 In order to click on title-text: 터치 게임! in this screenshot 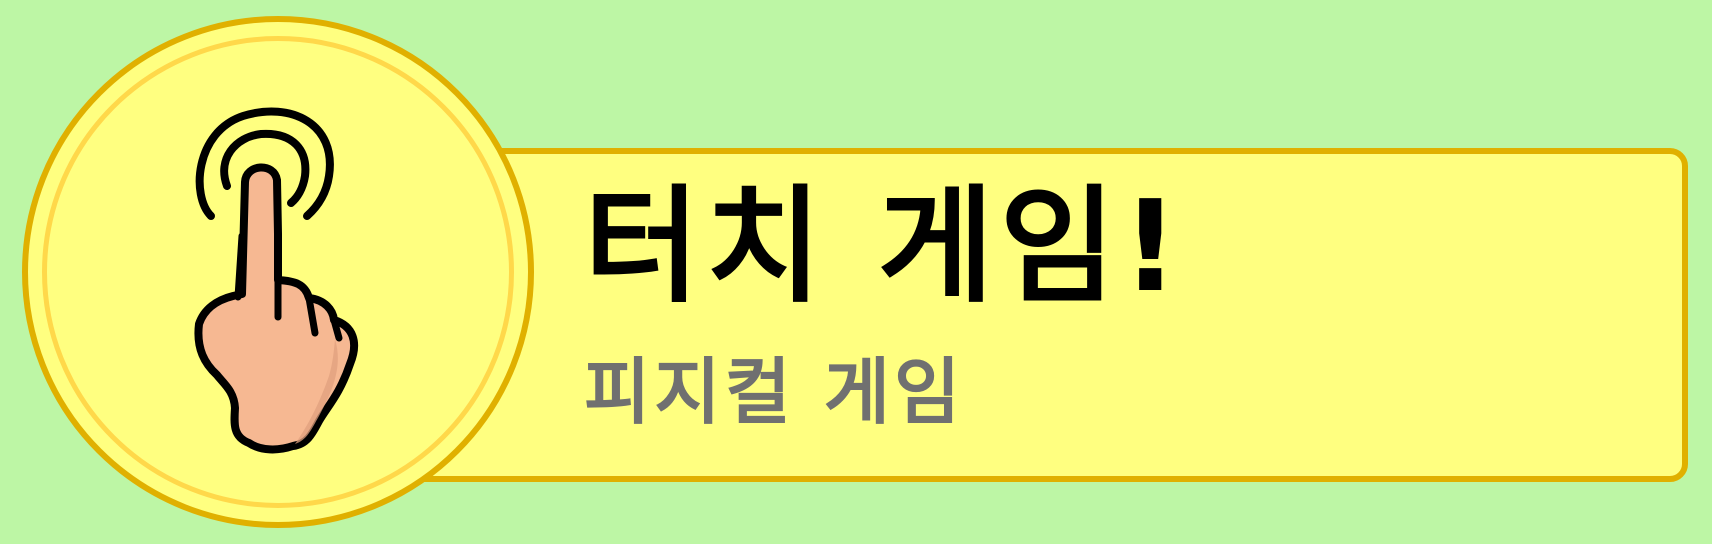, I will do `click(885, 246)`.